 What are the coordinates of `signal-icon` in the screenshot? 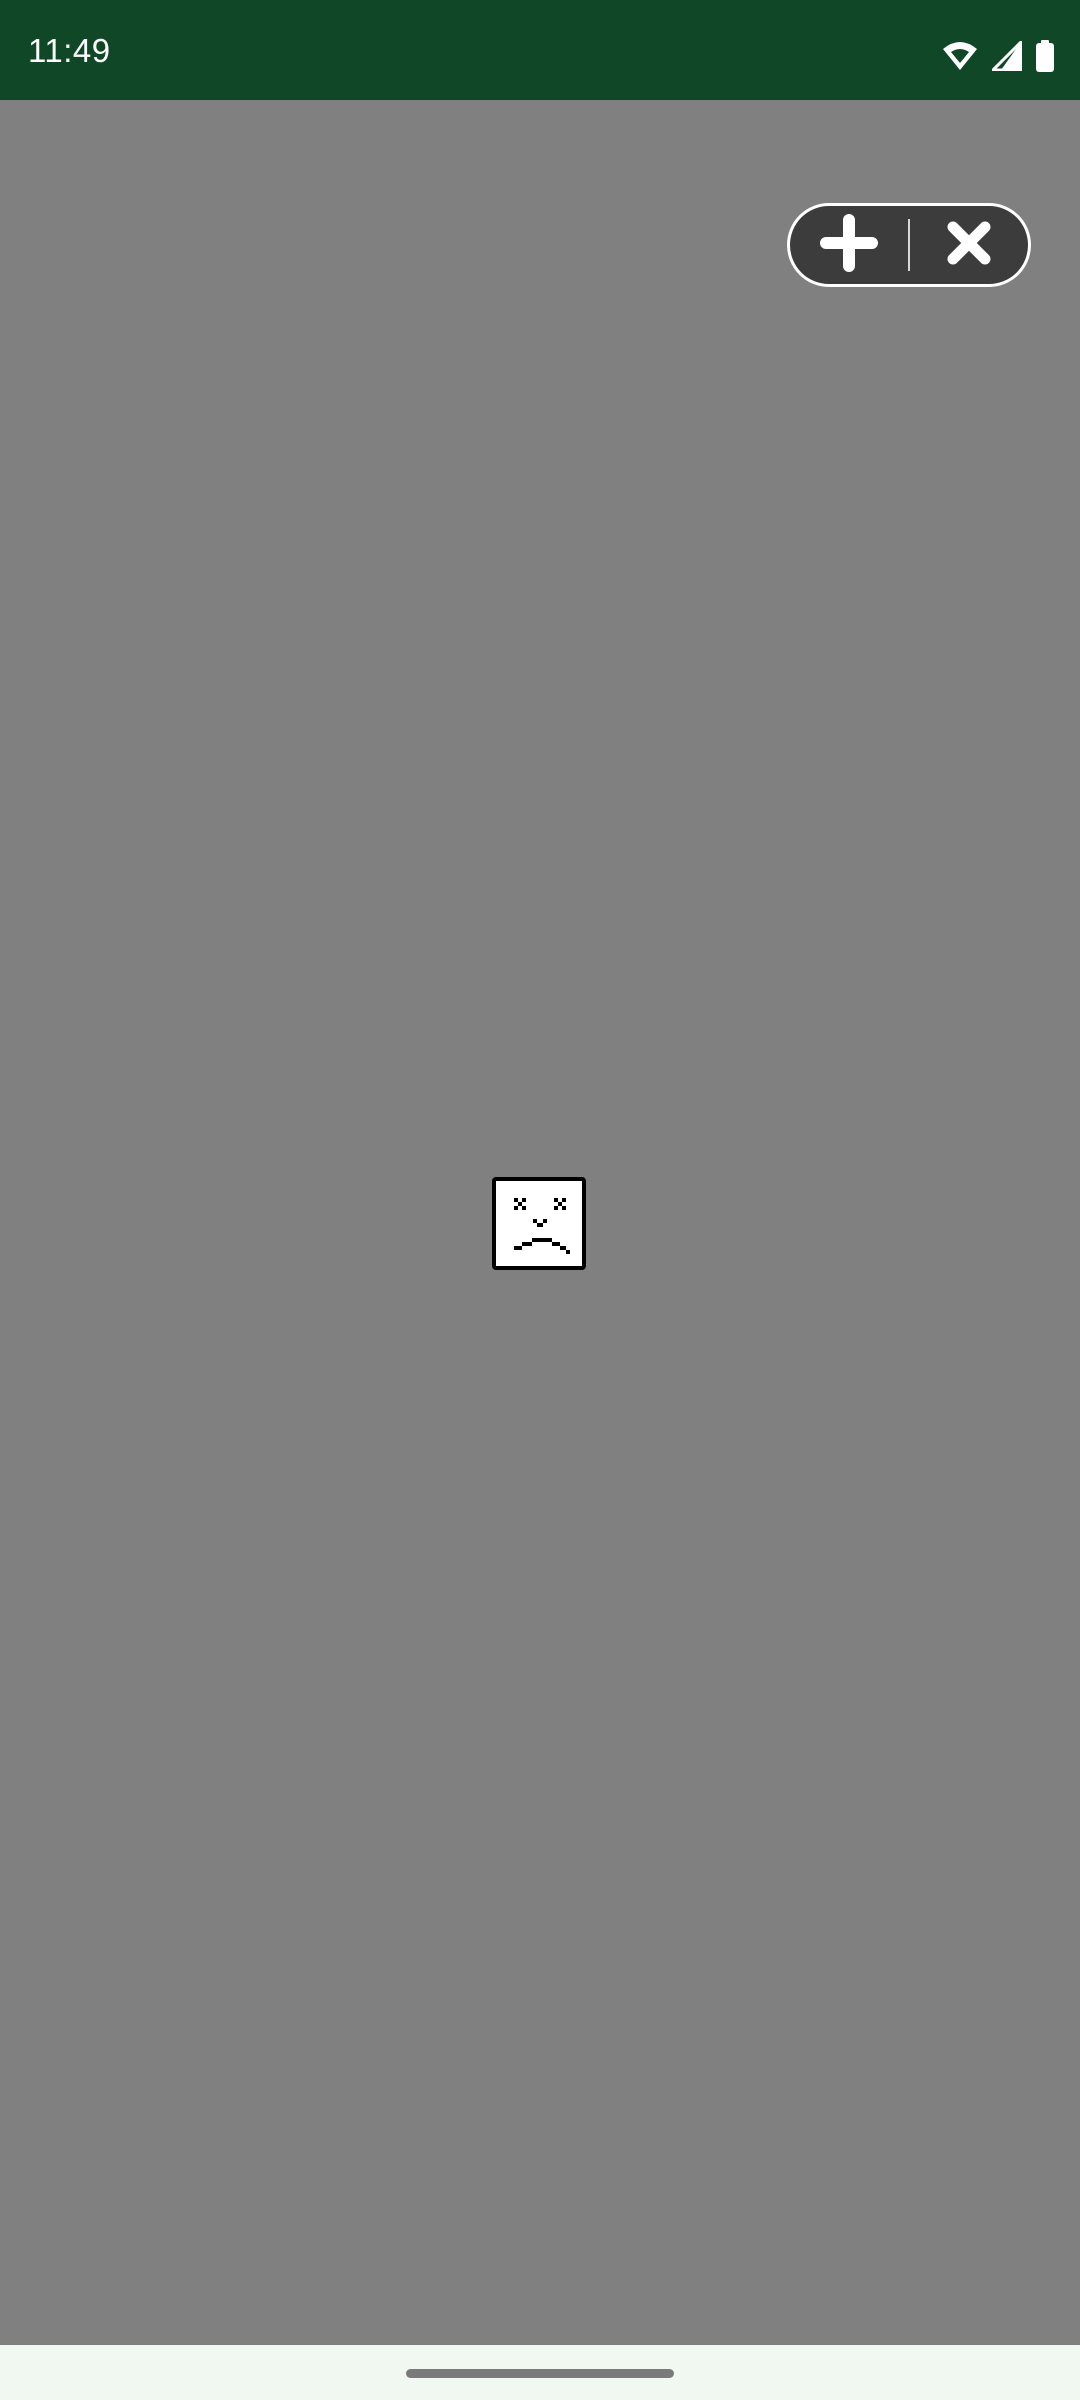 It's located at (1007, 56).